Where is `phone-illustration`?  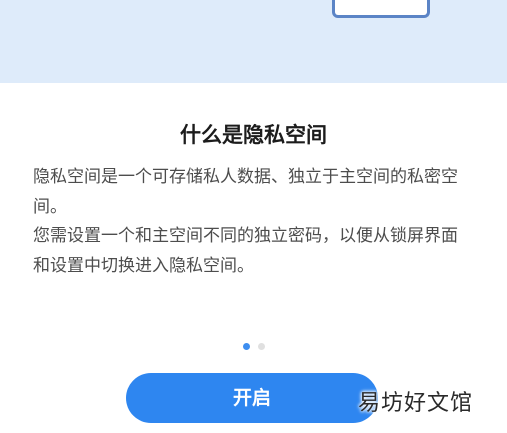 phone-illustration is located at coordinates (381, 9).